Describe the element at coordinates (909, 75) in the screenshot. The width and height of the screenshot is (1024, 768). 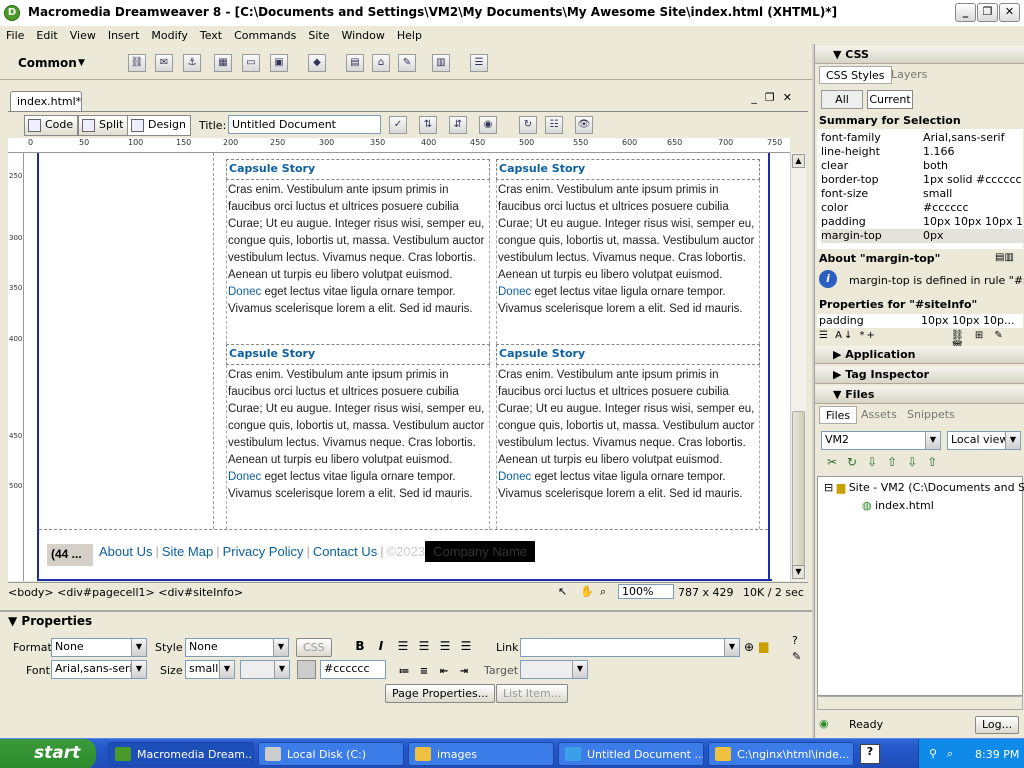
I see `tab-layers: Layers` at that location.